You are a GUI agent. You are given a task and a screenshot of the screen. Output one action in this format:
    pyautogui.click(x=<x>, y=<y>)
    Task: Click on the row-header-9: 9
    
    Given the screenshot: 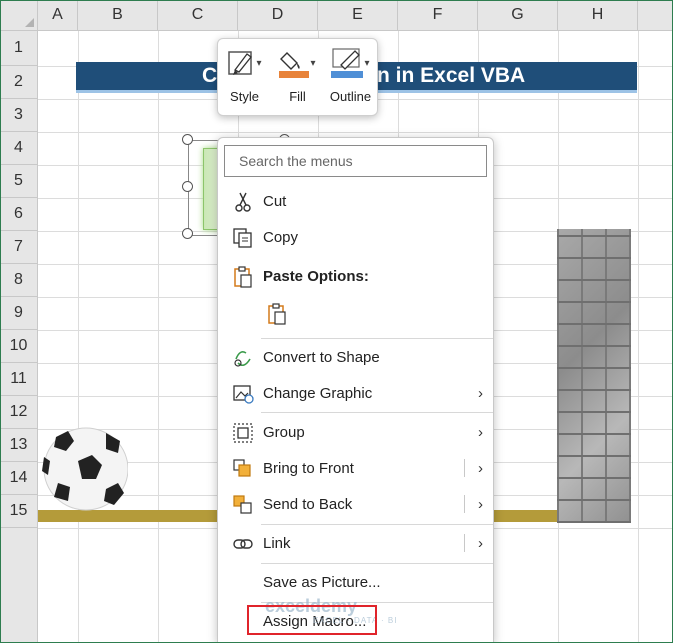 What is the action you would take?
    pyautogui.click(x=19, y=313)
    